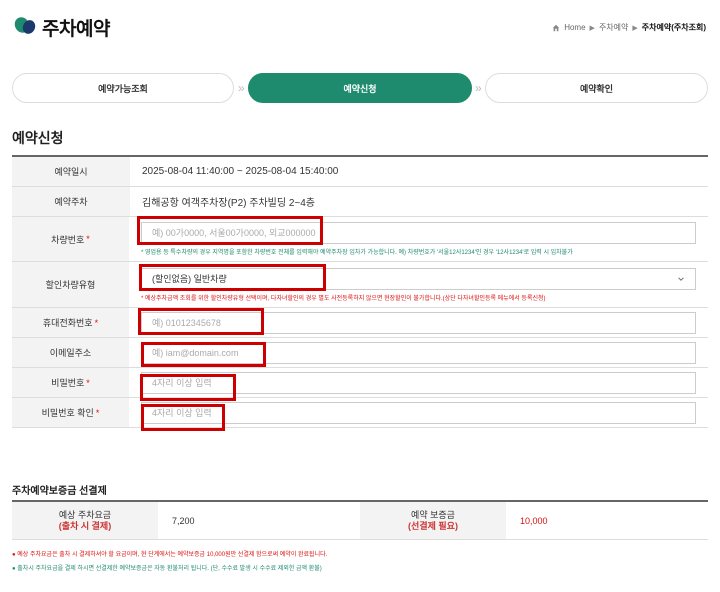 Image resolution: width=720 pixels, height=592 pixels. I want to click on page-header: 주차예약 Home ▶ 주차예약 ▶ 주차예약(주차조회), so click(360, 26).